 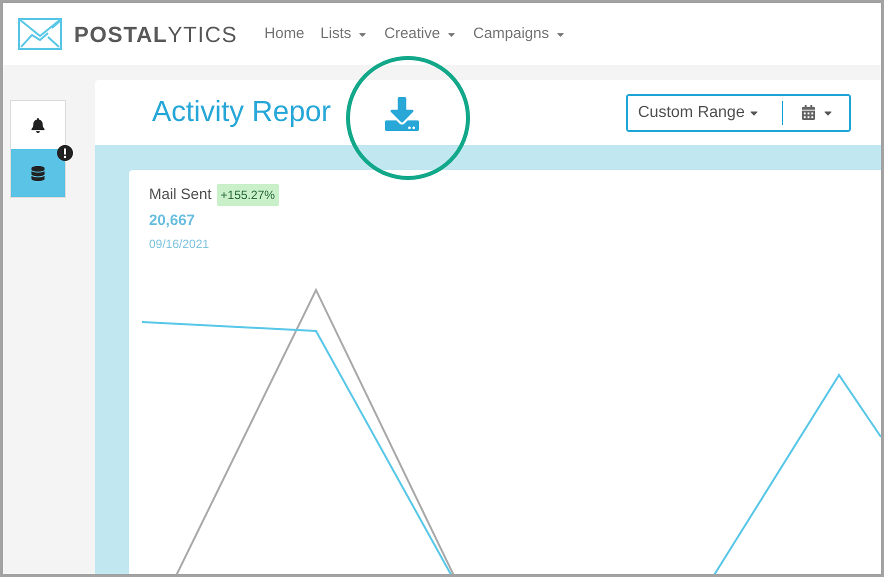 I want to click on bell-icon, so click(x=38, y=125).